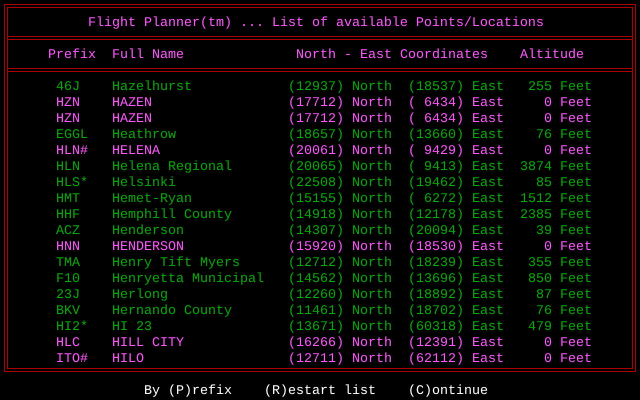 The height and width of the screenshot is (400, 640). What do you see at coordinates (188, 279) in the screenshot?
I see `name-cell: Henryetta Municipal` at bounding box center [188, 279].